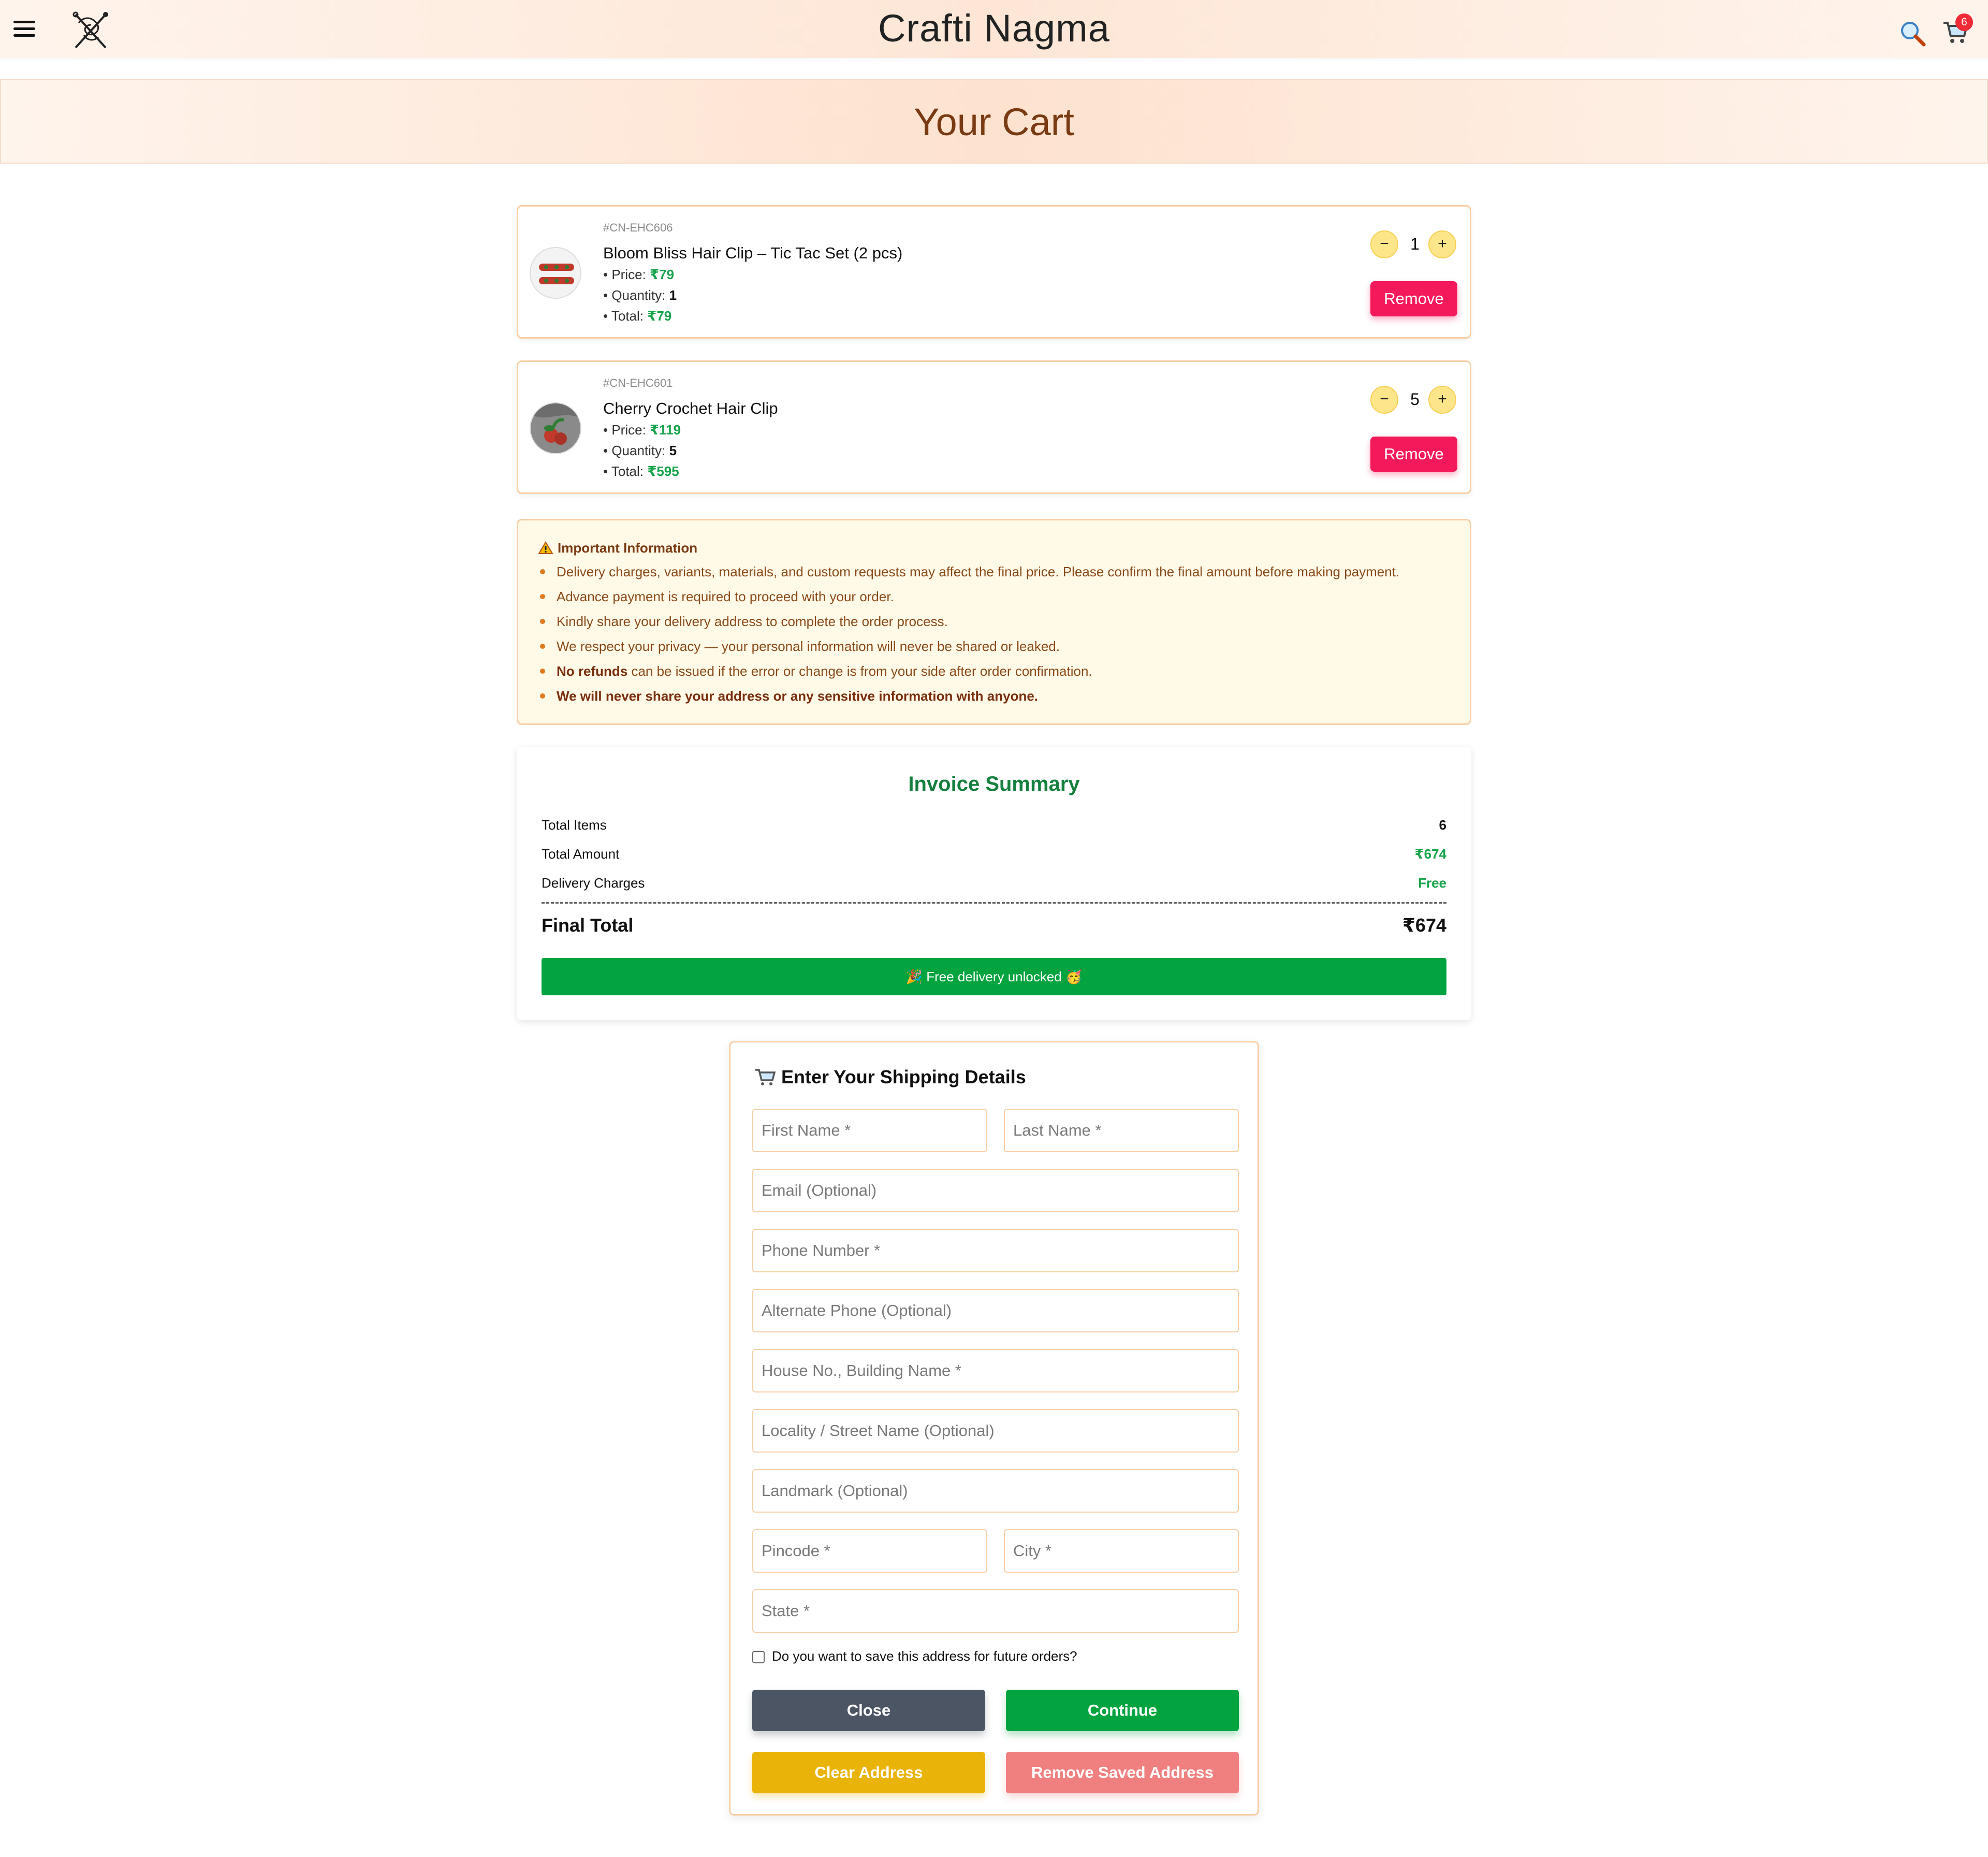  What do you see at coordinates (1122, 1711) in the screenshot?
I see `continue-button: Continue` at bounding box center [1122, 1711].